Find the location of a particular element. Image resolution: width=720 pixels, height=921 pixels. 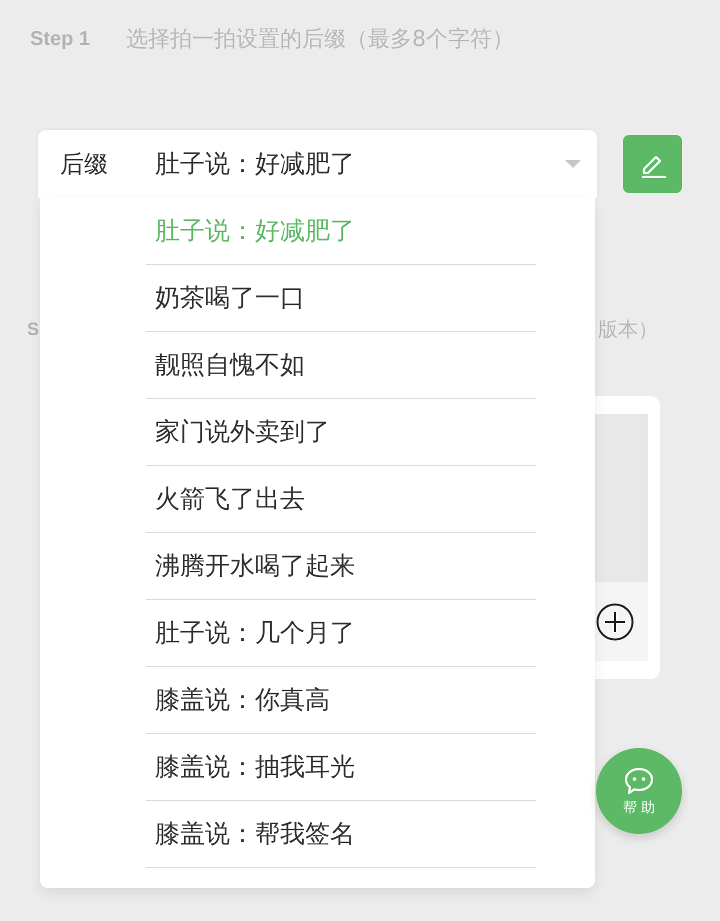

caret-icon is located at coordinates (573, 164).